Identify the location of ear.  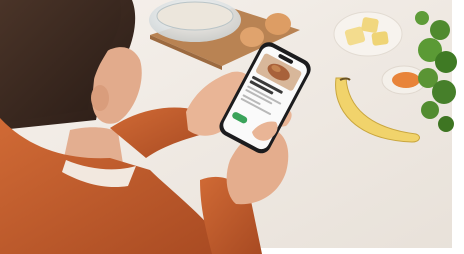
(100, 98).